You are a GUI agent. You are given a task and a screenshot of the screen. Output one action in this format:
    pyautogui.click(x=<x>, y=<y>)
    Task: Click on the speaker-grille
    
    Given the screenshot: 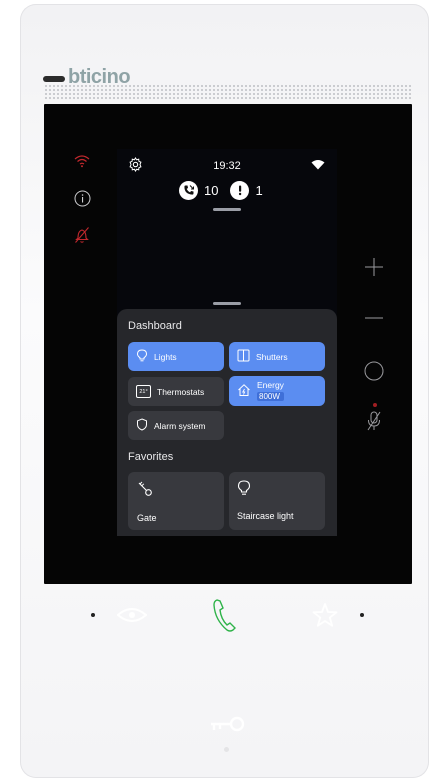 What is the action you would take?
    pyautogui.click(x=228, y=92)
    